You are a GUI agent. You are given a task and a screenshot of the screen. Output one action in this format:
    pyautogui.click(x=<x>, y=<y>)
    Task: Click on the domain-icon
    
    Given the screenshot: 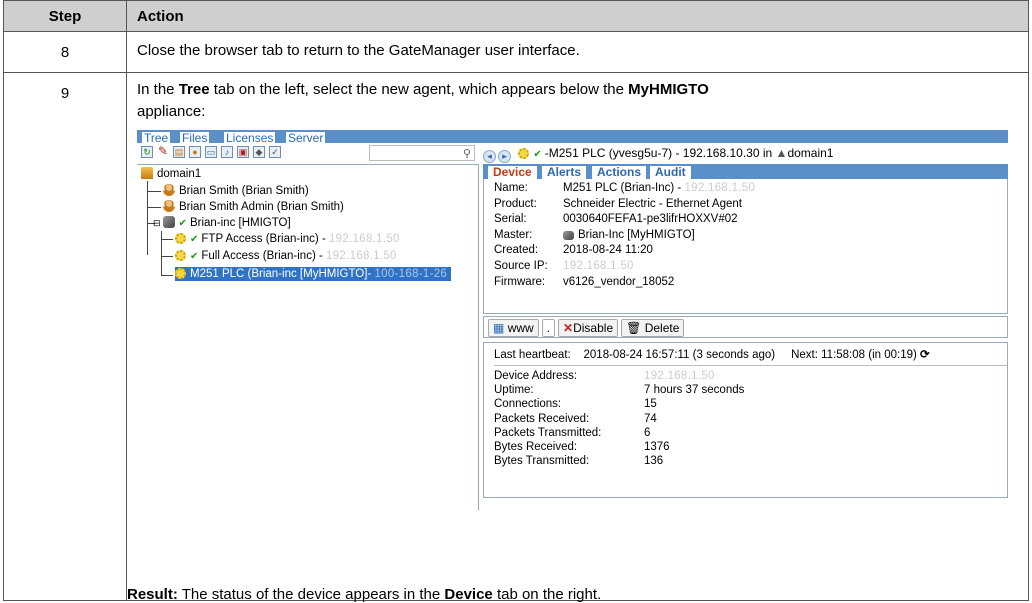 What is the action you would take?
    pyautogui.click(x=147, y=173)
    